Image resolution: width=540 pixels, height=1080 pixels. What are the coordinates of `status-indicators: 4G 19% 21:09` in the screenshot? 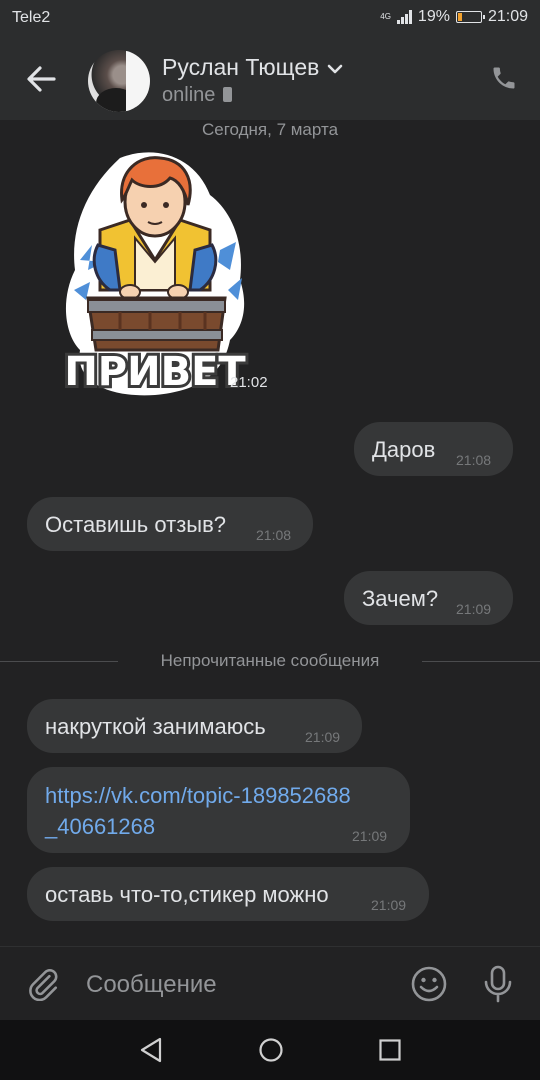 It's located at (454, 17).